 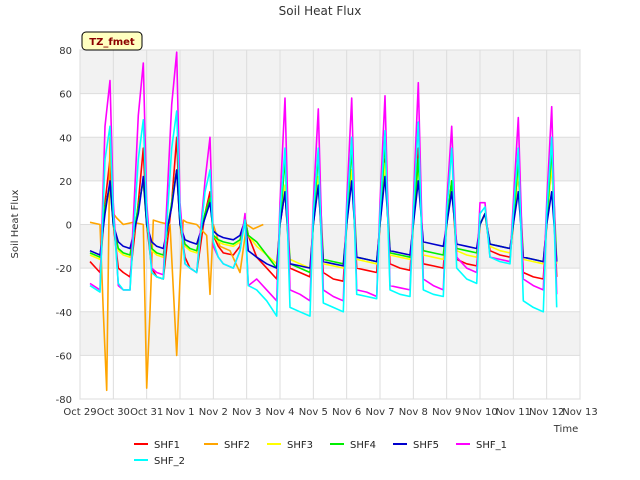 What do you see at coordinates (546, 412) in the screenshot?
I see `x-tick-label: Nov 12` at bounding box center [546, 412].